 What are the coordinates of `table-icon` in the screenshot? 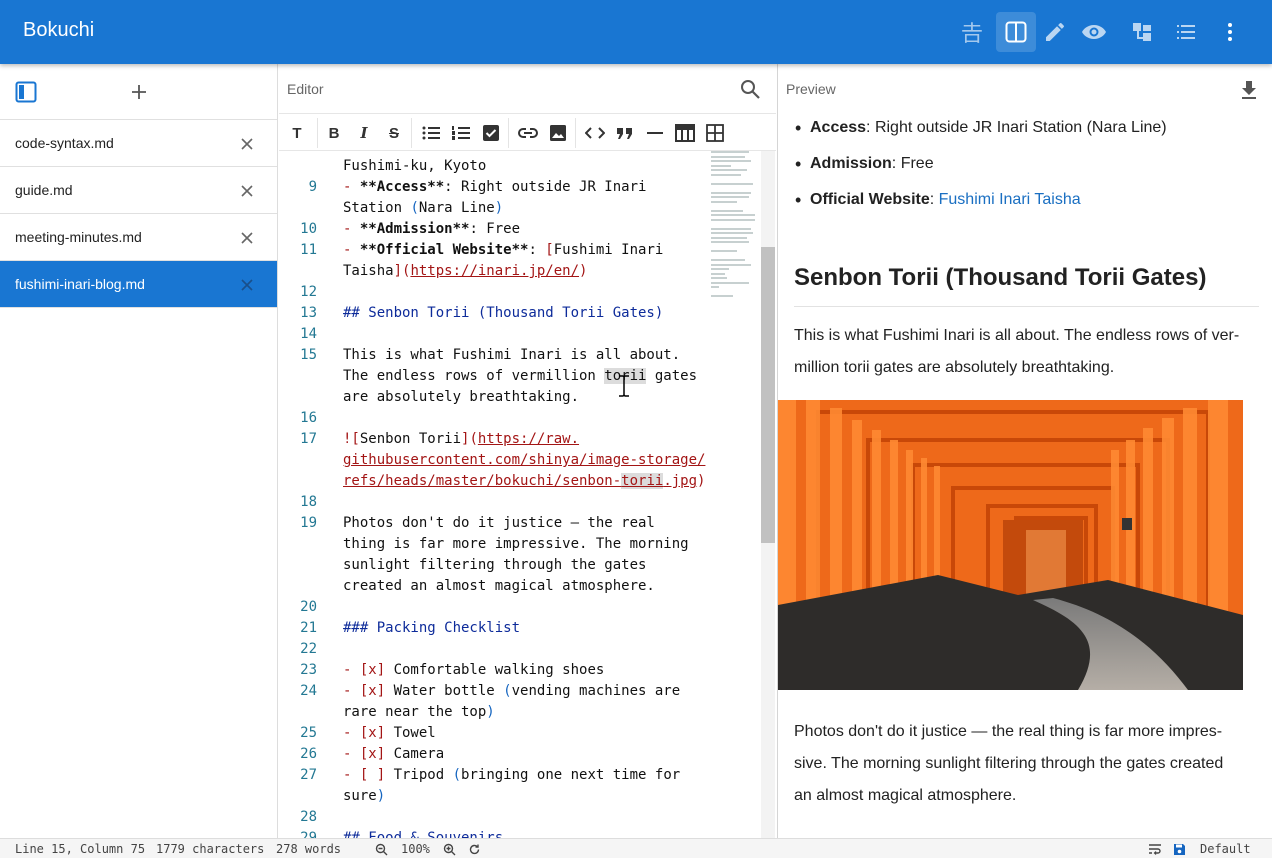 It's located at (685, 133).